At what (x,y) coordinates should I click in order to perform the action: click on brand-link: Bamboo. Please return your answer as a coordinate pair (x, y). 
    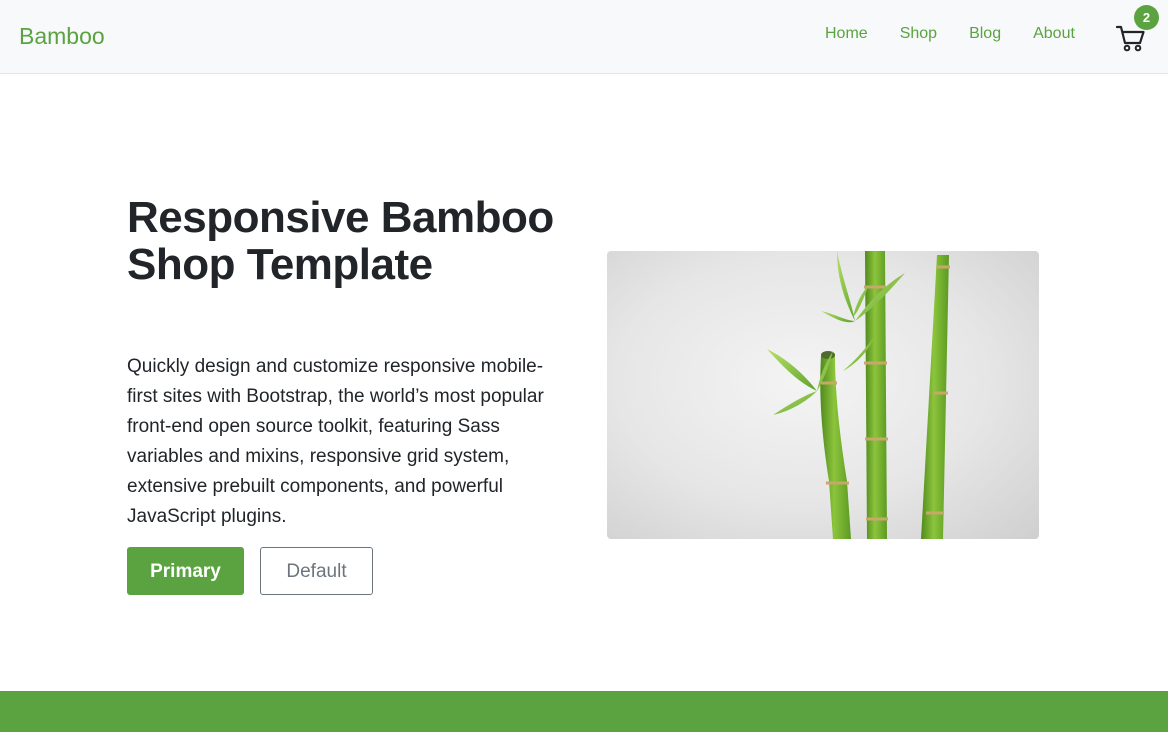
    Looking at the image, I should click on (62, 36).